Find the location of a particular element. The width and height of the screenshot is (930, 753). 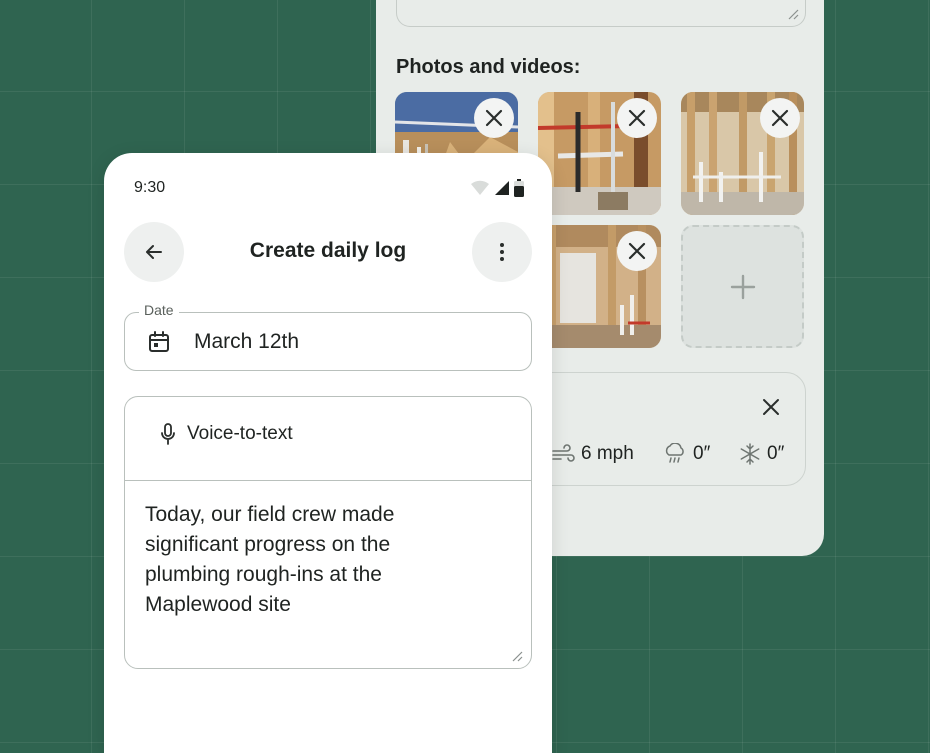

previous-notes-textarea is located at coordinates (601, 13).